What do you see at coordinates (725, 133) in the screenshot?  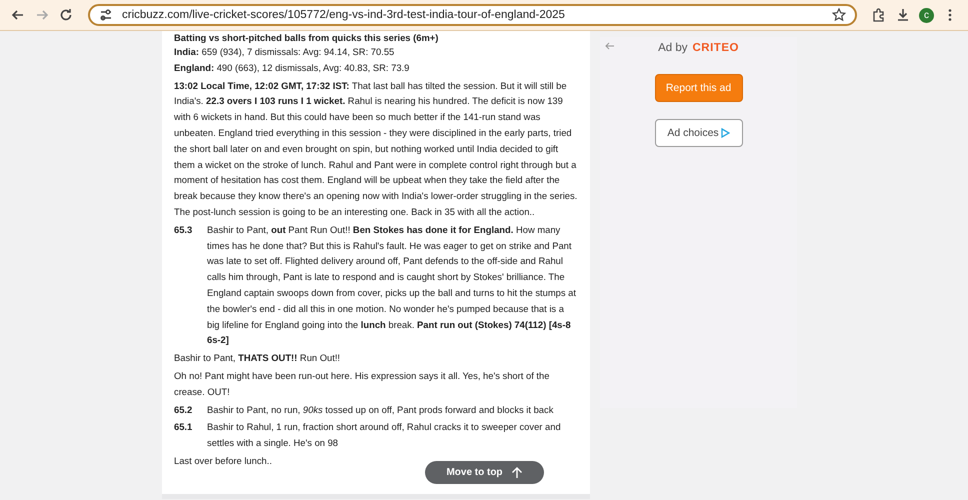 I see `play-triangle-icon` at bounding box center [725, 133].